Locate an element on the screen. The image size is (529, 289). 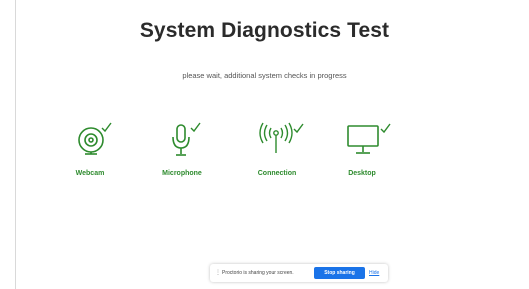
webcam-icon is located at coordinates (95, 138).